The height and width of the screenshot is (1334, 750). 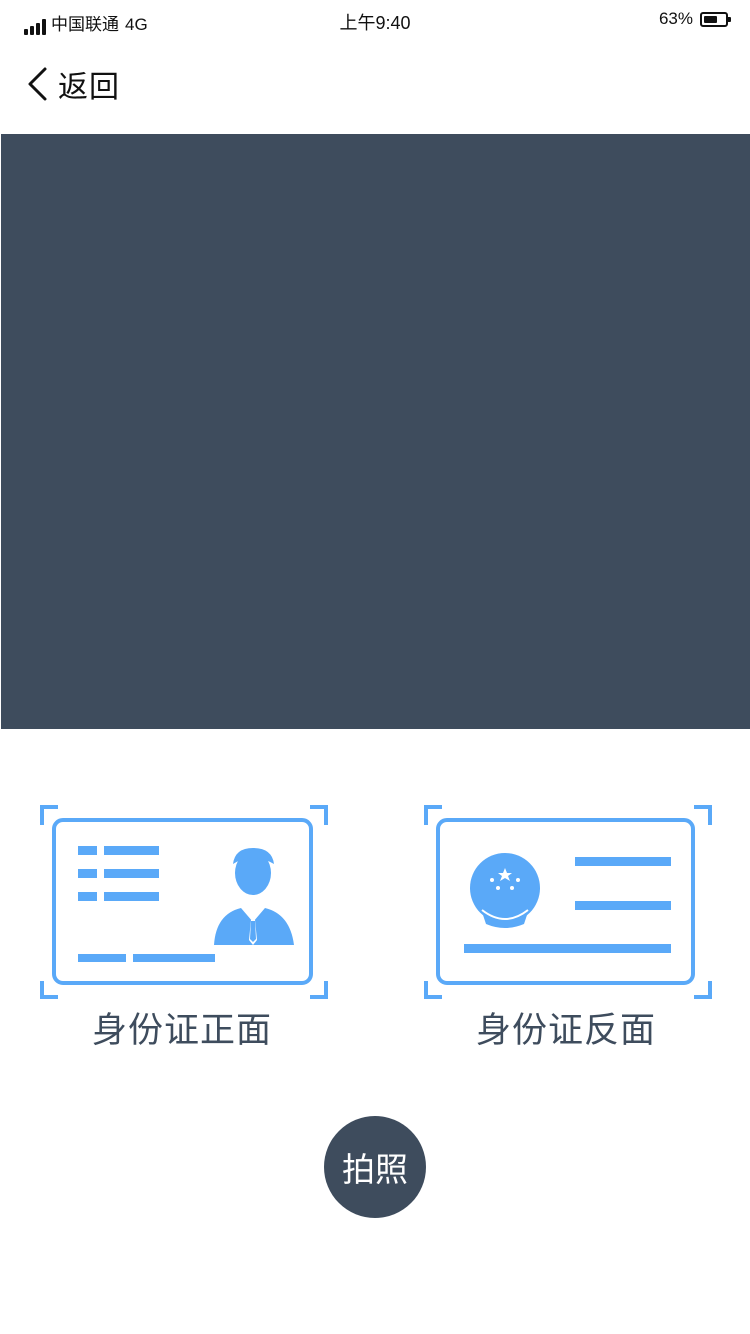 What do you see at coordinates (565, 1030) in the screenshot?
I see `id-back-label: 身份证反面` at bounding box center [565, 1030].